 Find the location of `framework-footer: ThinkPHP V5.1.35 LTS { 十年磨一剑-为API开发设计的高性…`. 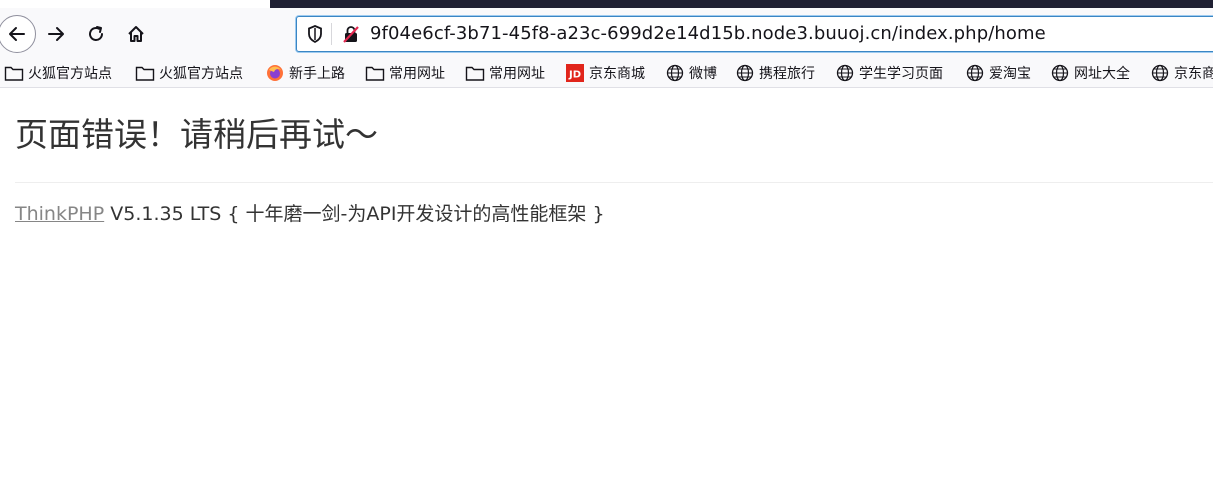

framework-footer: ThinkPHP V5.1.35 LTS { 十年磨一剑-为API开发设计的高性… is located at coordinates (310, 212).